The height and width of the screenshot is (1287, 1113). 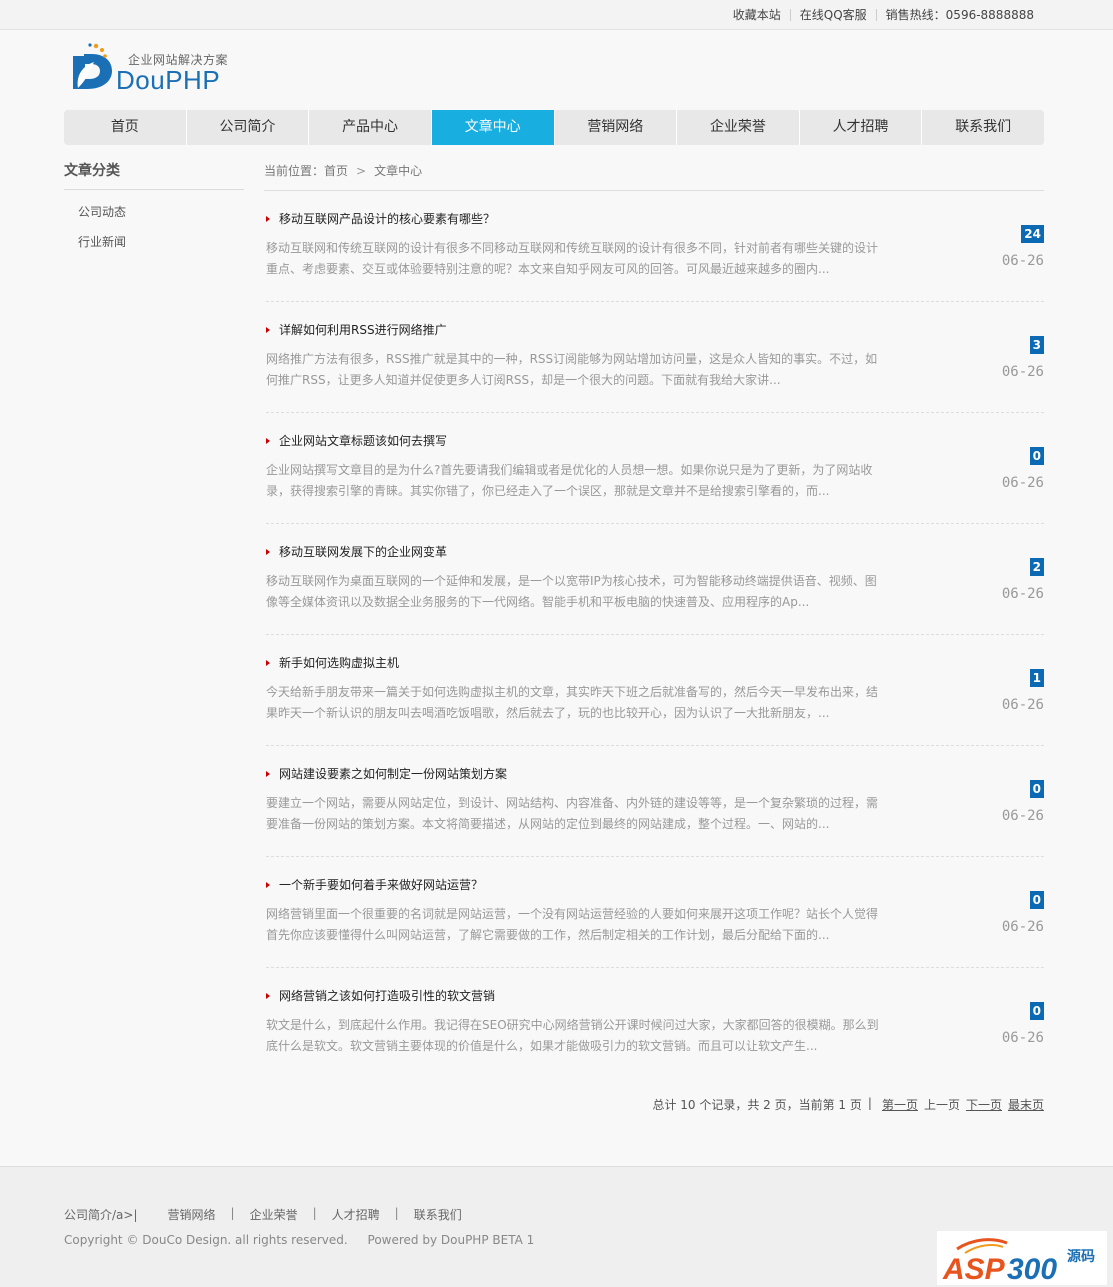 What do you see at coordinates (942, 1104) in the screenshot?
I see `prev-page-link: 上一页` at bounding box center [942, 1104].